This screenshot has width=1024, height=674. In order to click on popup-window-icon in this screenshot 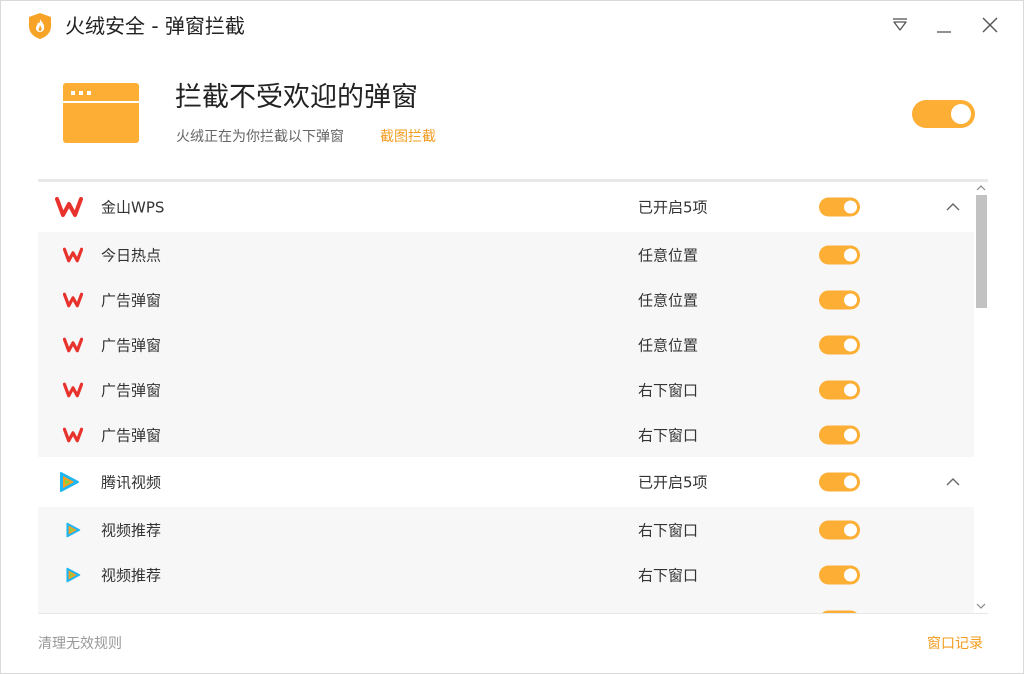, I will do `click(101, 113)`.